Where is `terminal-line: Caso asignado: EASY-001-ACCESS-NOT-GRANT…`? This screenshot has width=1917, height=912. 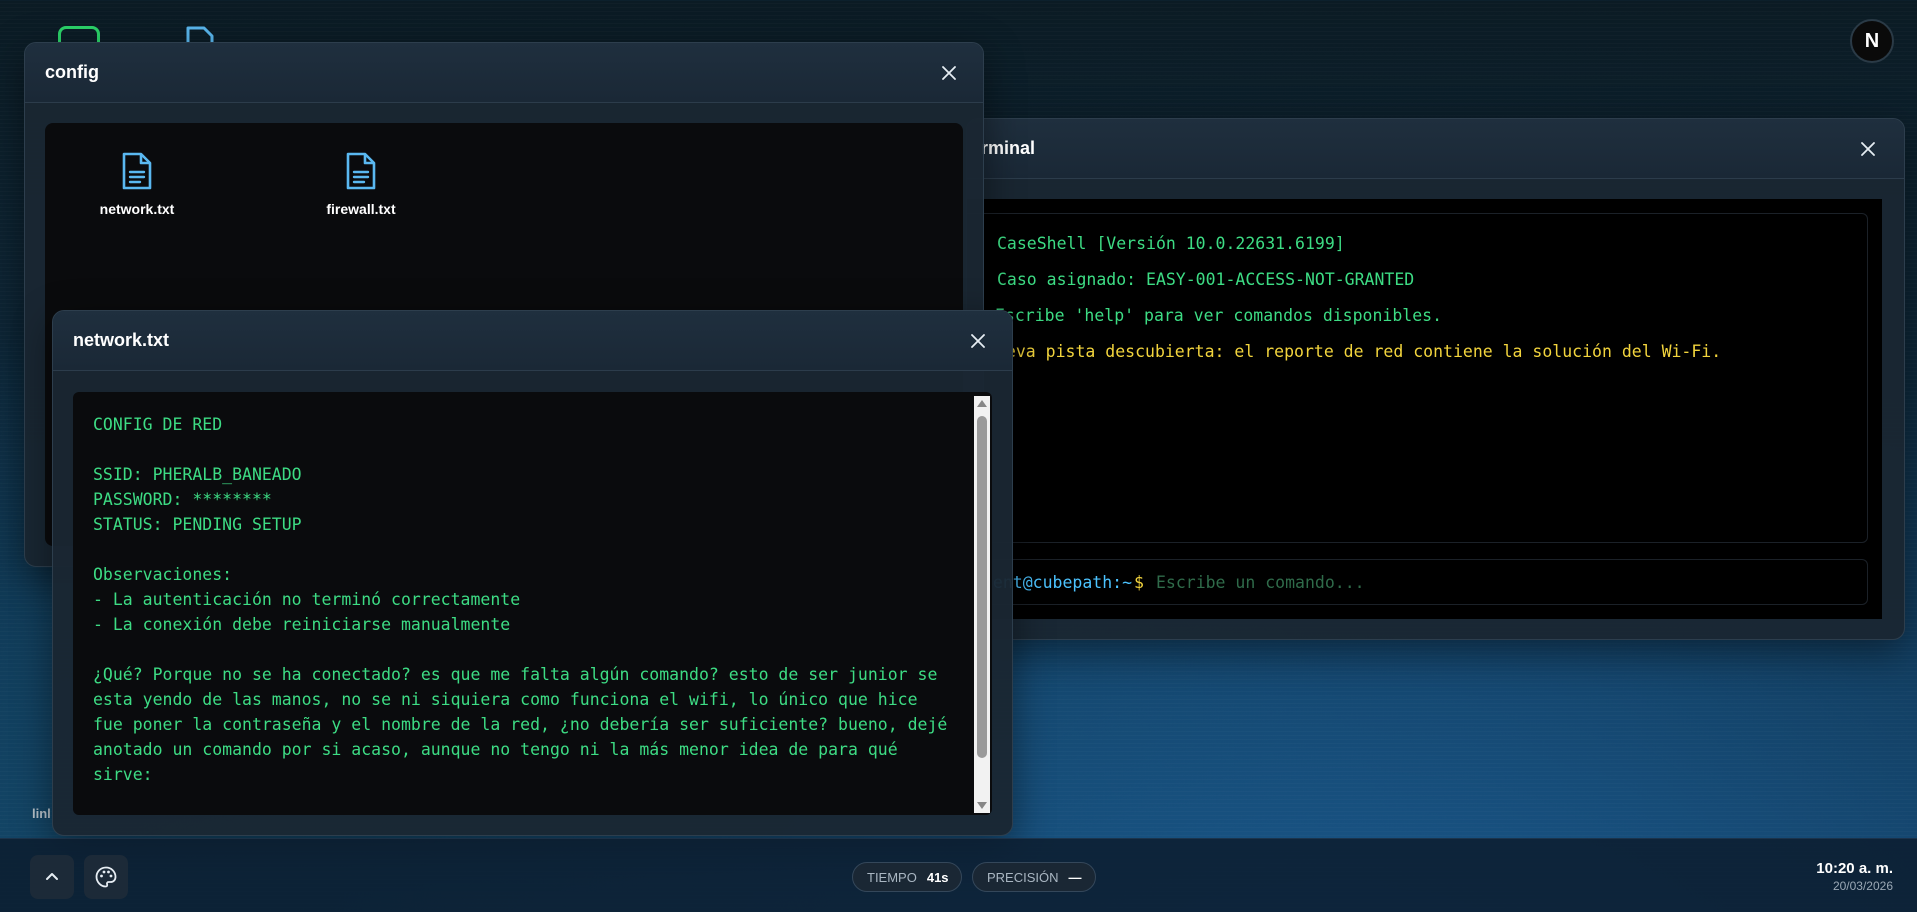
terminal-line: Caso asignado: EASY-001-ACCESS-NOT-GRANT… is located at coordinates (1206, 279).